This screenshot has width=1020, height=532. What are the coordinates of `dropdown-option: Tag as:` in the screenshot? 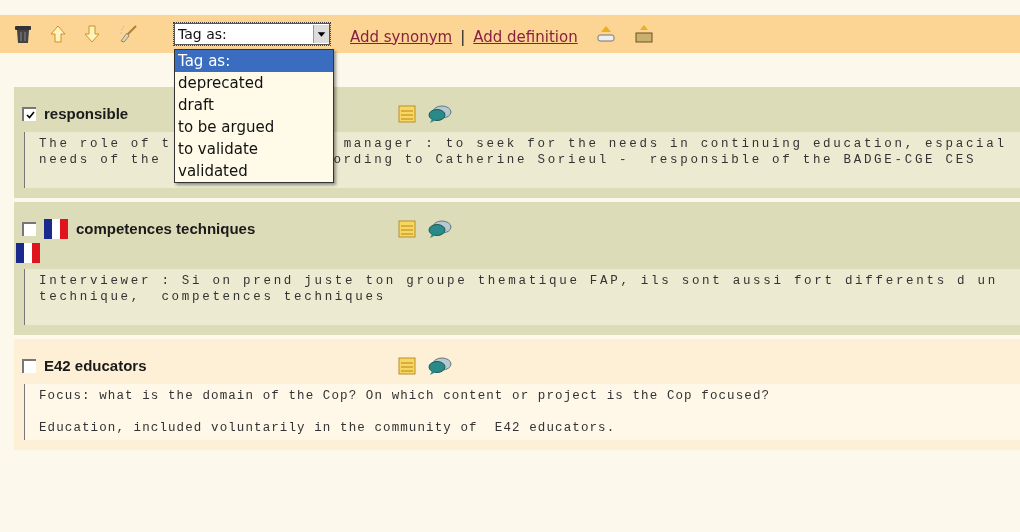 It's located at (254, 61).